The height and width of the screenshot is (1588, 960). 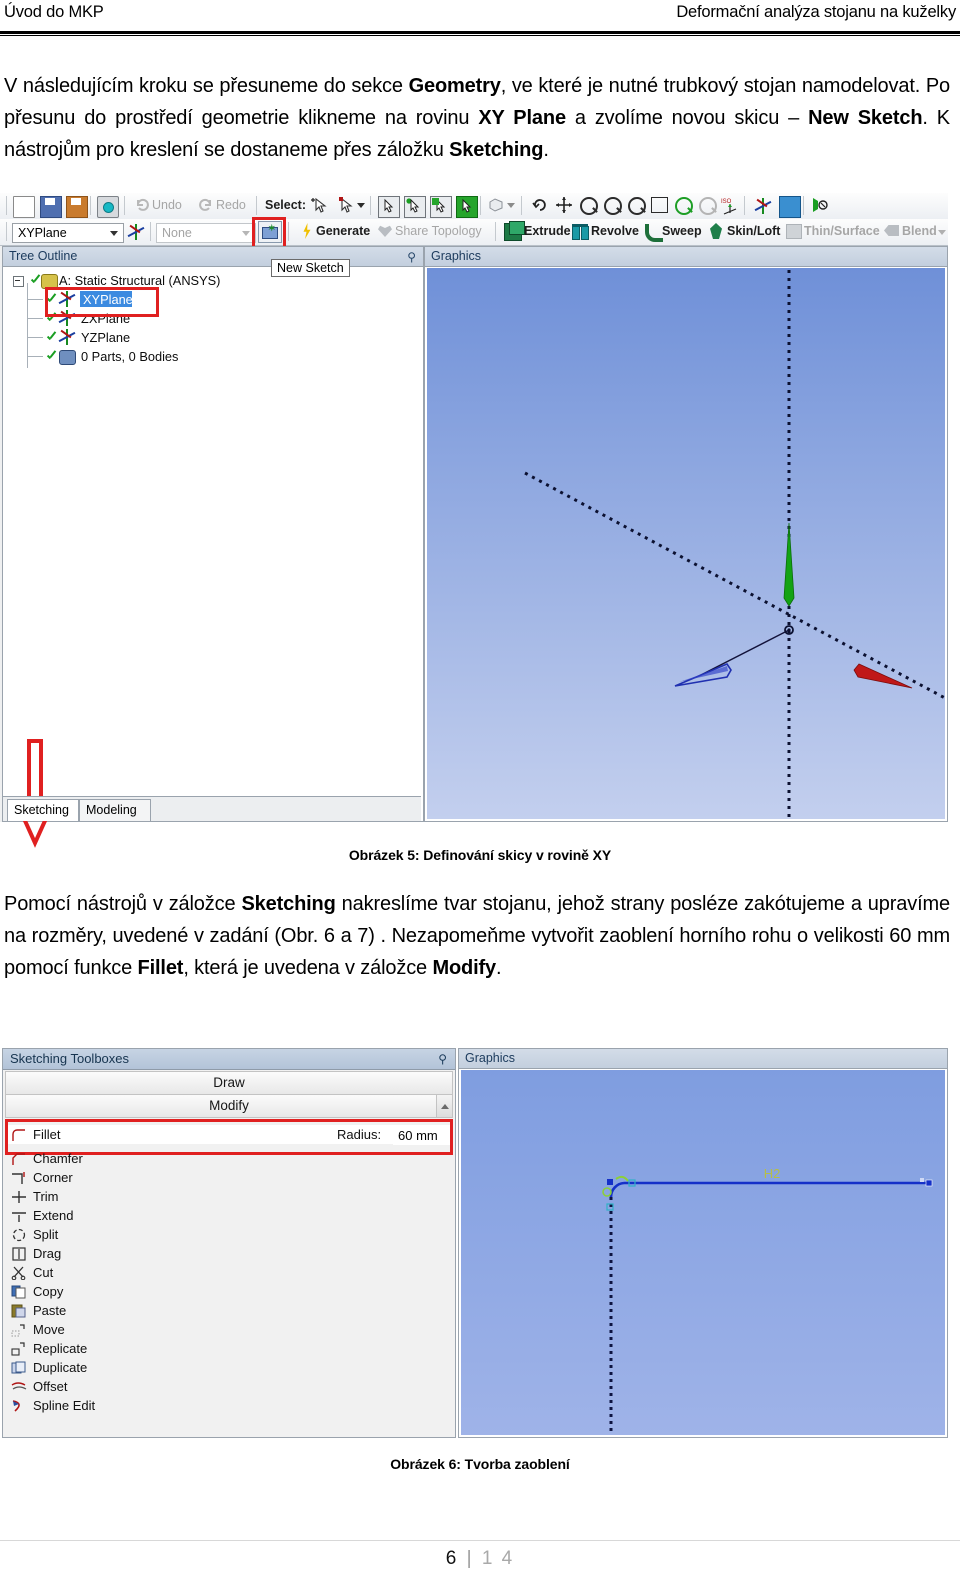 I want to click on generate-icon, so click(x=307, y=231).